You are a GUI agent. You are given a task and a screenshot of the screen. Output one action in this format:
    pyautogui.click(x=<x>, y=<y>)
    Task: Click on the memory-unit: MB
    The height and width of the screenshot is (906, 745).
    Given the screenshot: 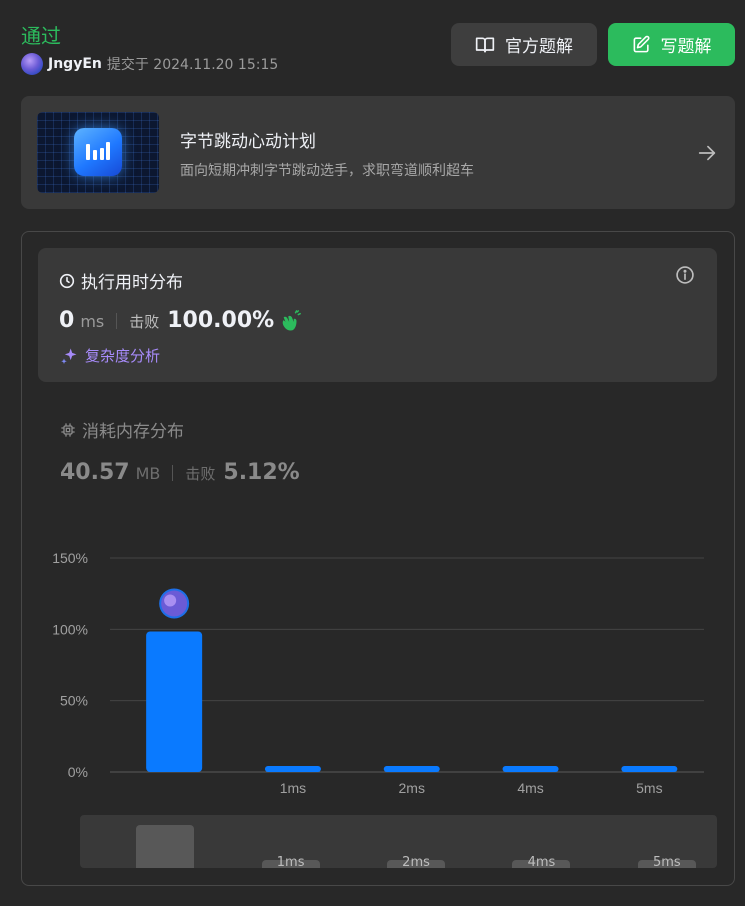 What is the action you would take?
    pyautogui.click(x=148, y=473)
    